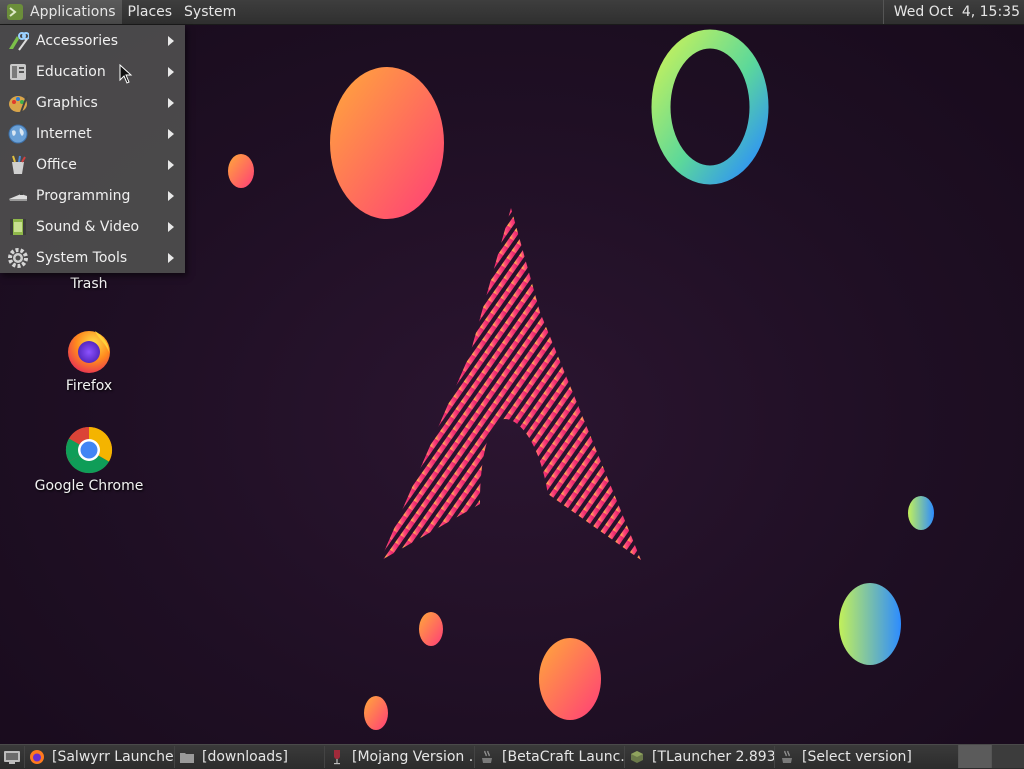 The image size is (1024, 769). What do you see at coordinates (19, 41) in the screenshot?
I see `accessories-icon` at bounding box center [19, 41].